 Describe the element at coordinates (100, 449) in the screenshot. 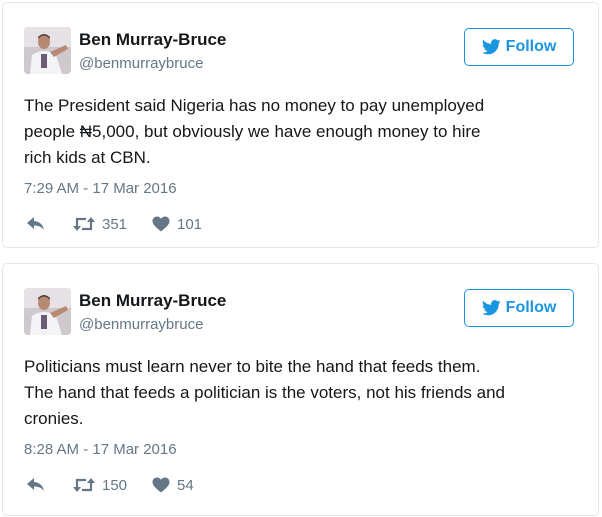

I see `tweet-timestamp: 8:28 AM - 17 Mar 2016` at that location.